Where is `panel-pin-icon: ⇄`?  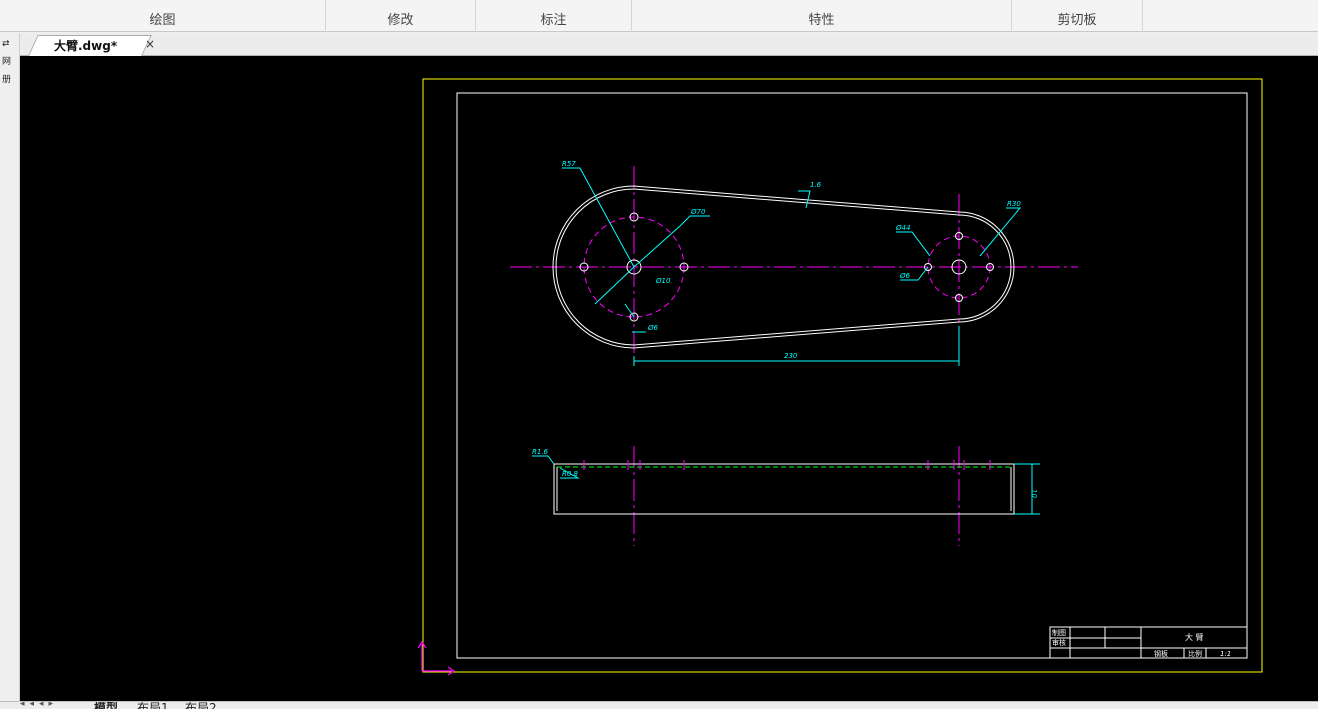
panel-pin-icon: ⇄ is located at coordinates (10, 45).